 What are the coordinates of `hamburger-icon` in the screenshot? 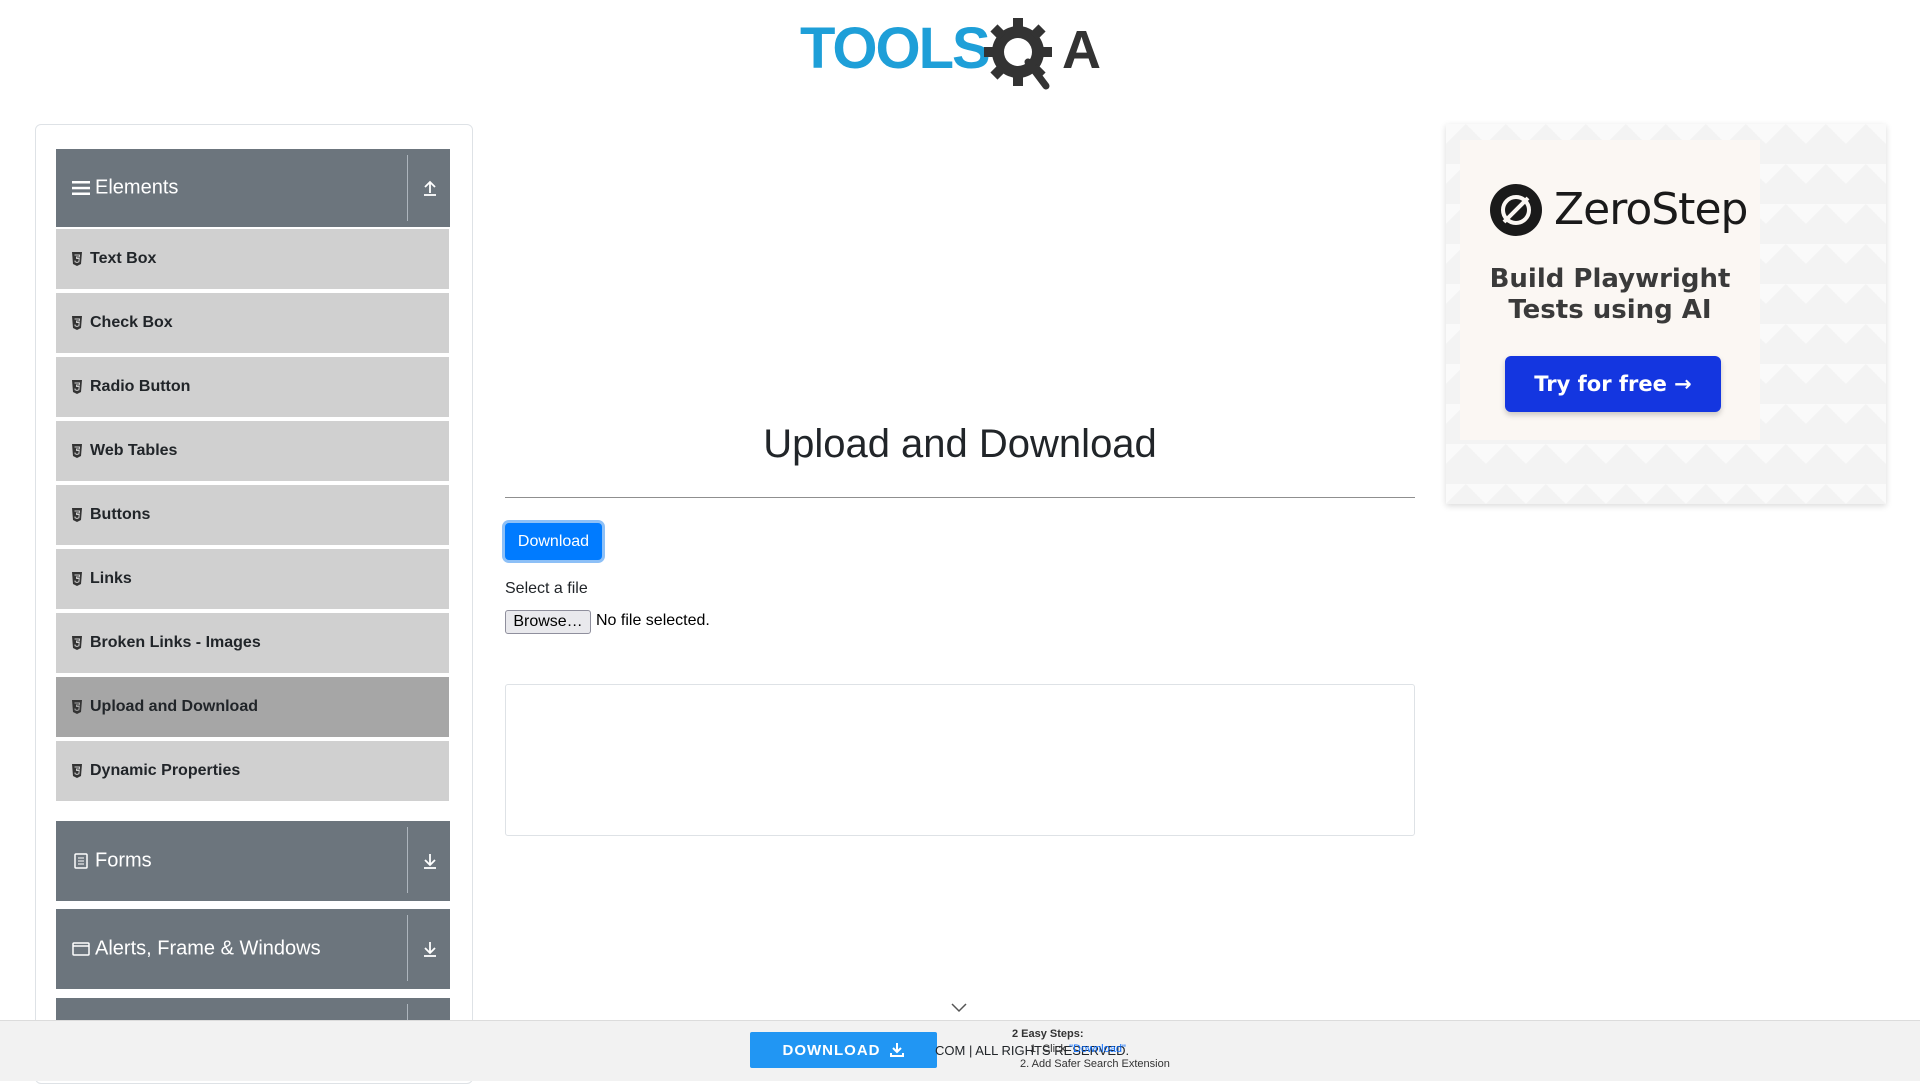 It's located at (81, 188).